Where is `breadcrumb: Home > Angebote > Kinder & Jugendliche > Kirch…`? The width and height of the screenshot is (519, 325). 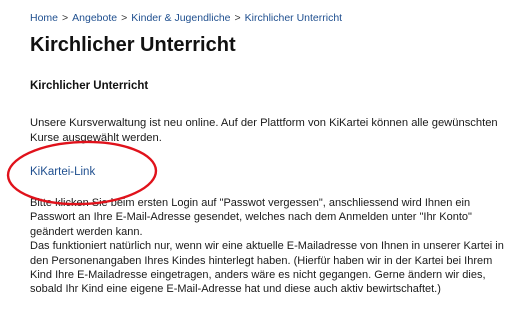 breadcrumb: Home > Angebote > Kinder & Jugendliche > Kirch… is located at coordinates (186, 18).